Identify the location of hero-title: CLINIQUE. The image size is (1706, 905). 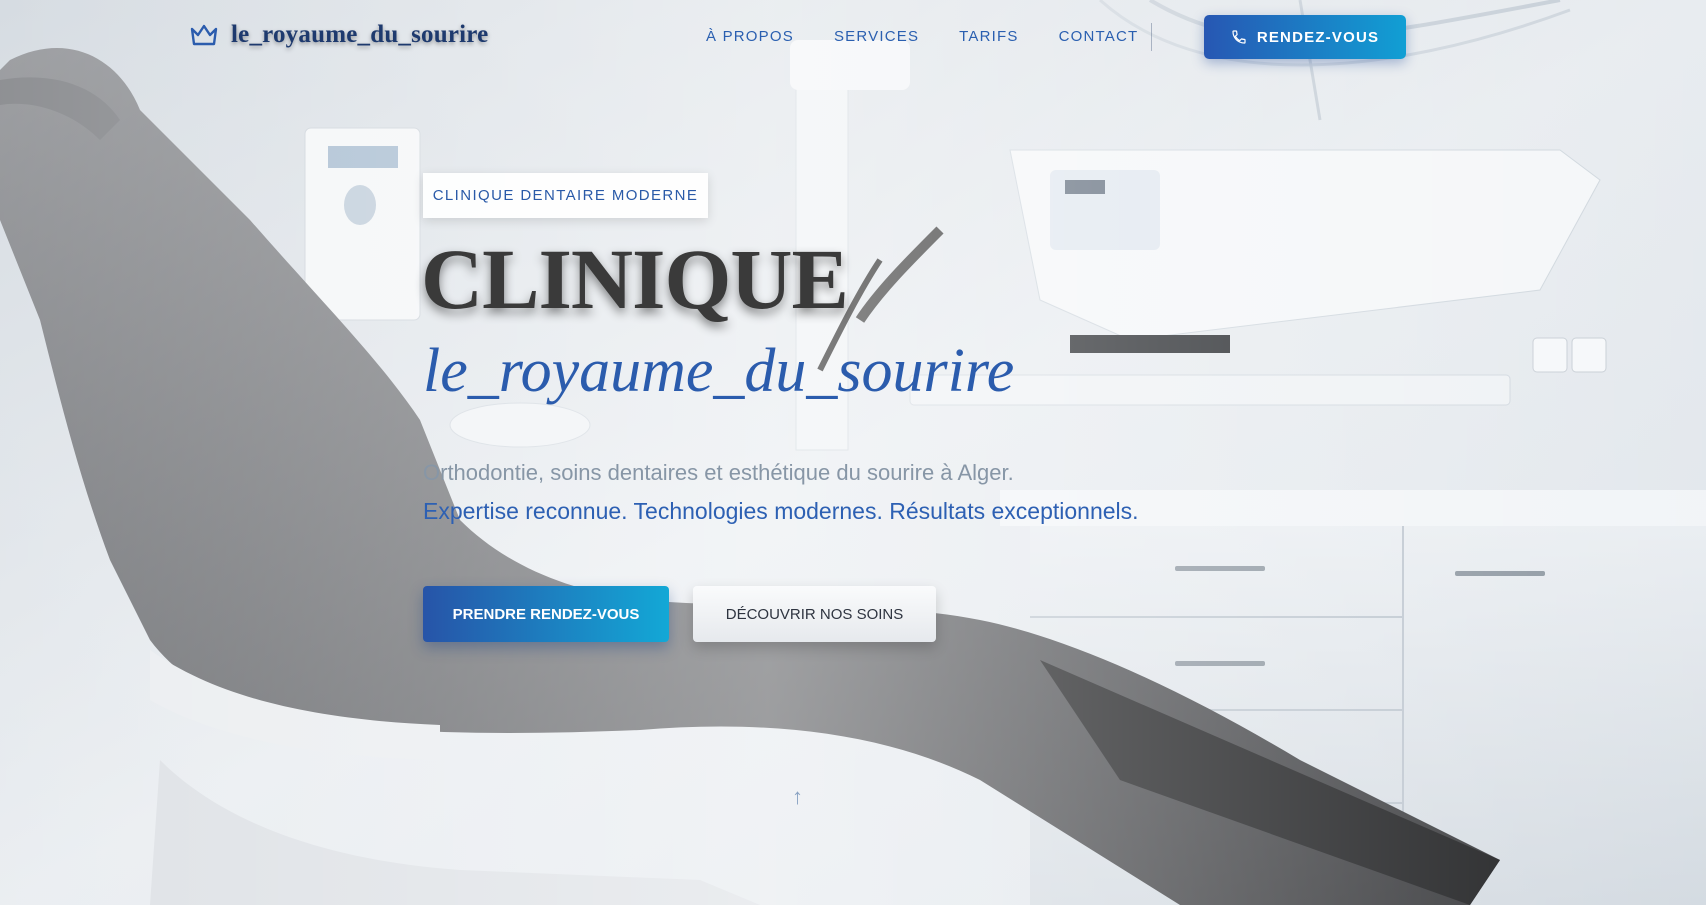
(635, 279).